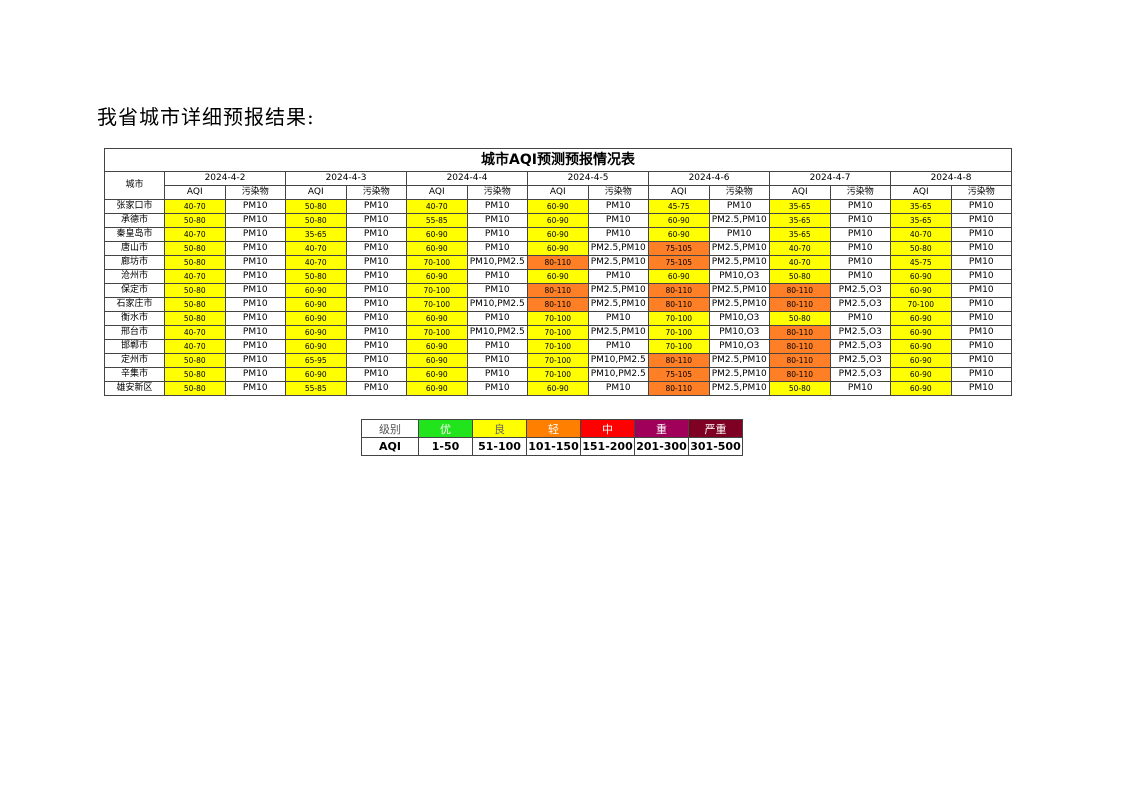 The image size is (1122, 793). I want to click on pollutant-cell: PM2.5,O3, so click(860, 332).